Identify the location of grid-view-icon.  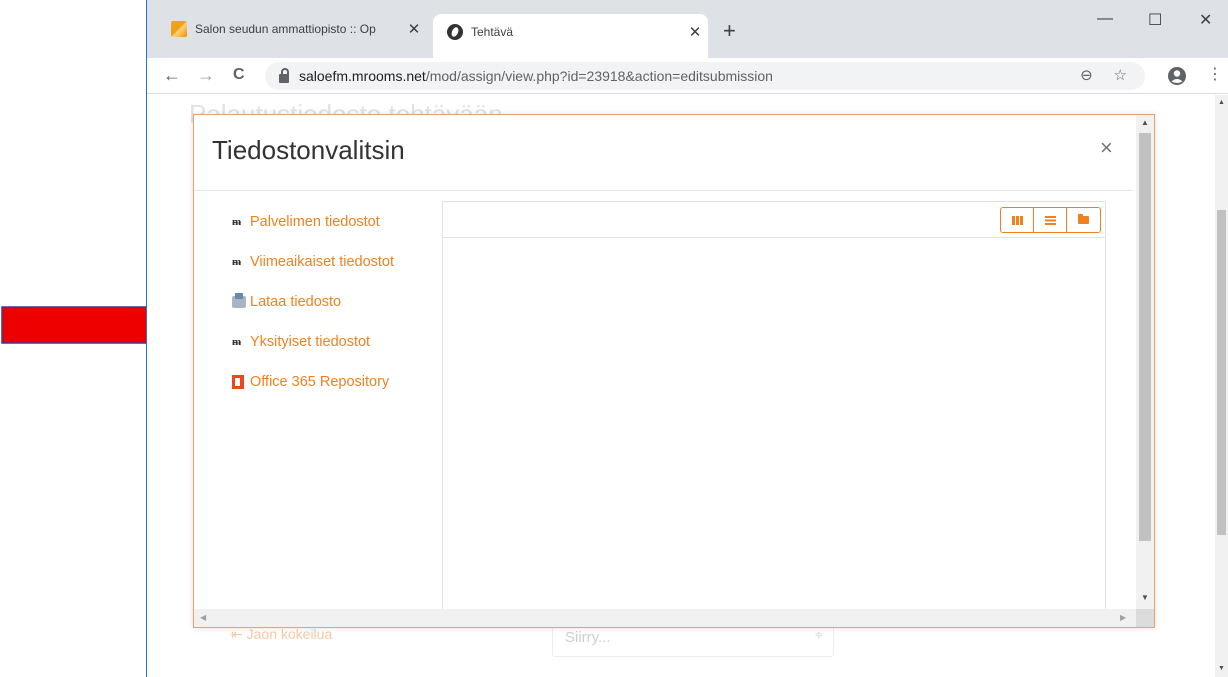
(1017, 220).